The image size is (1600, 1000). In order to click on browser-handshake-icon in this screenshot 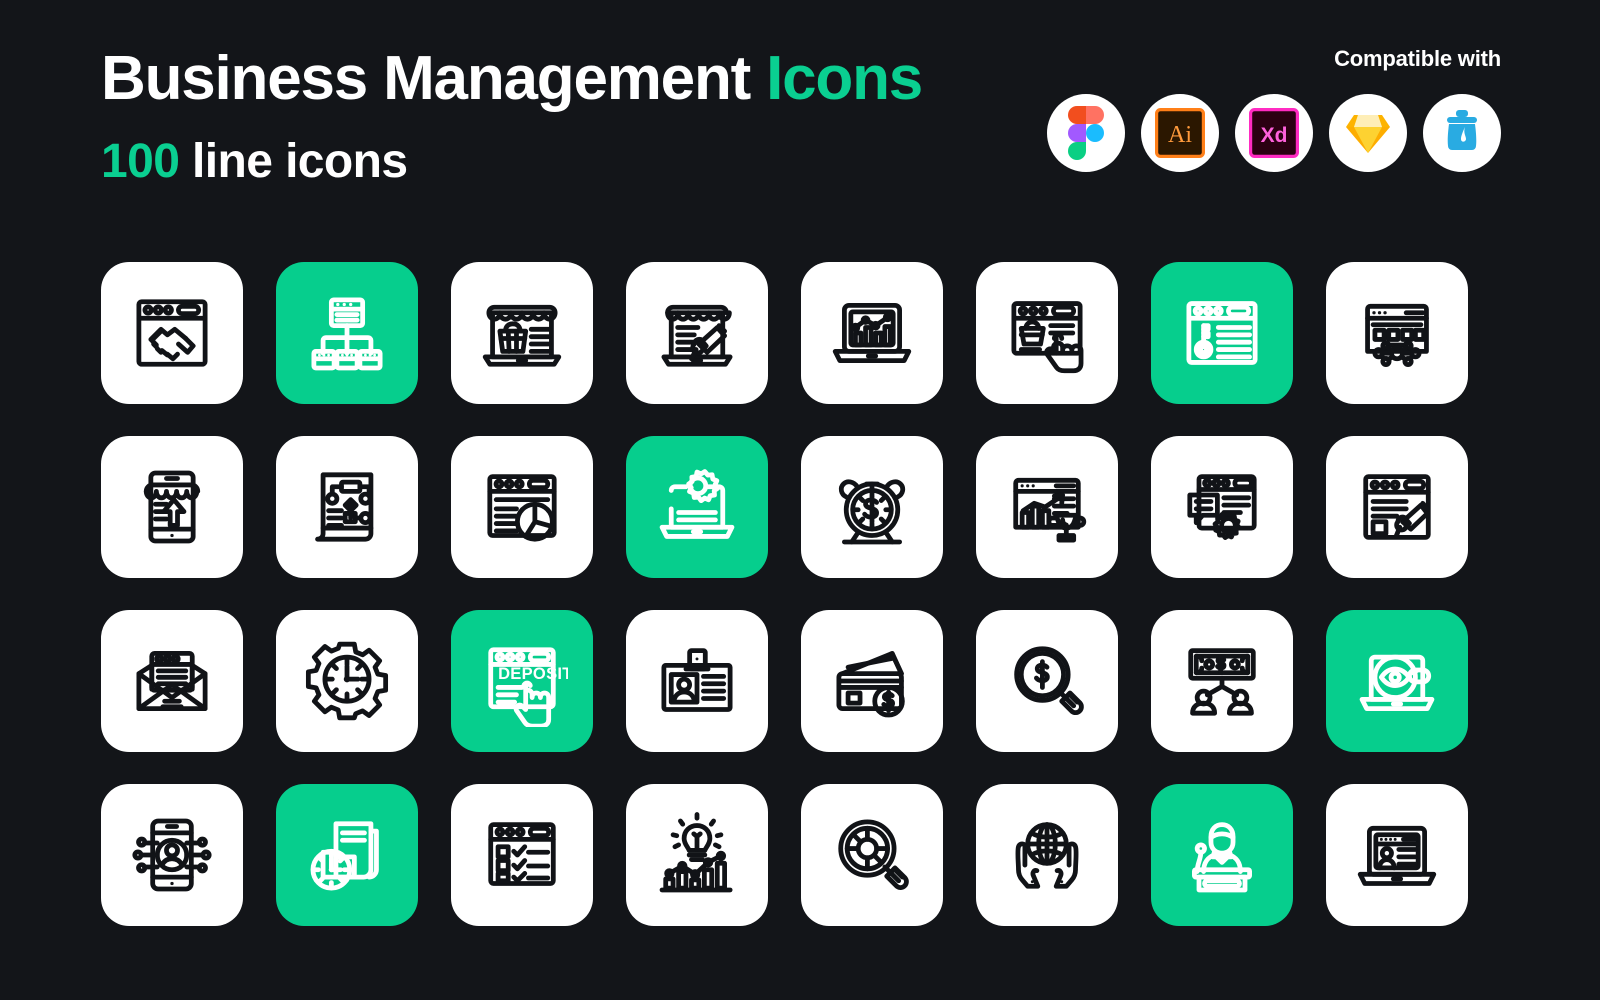, I will do `click(172, 333)`.